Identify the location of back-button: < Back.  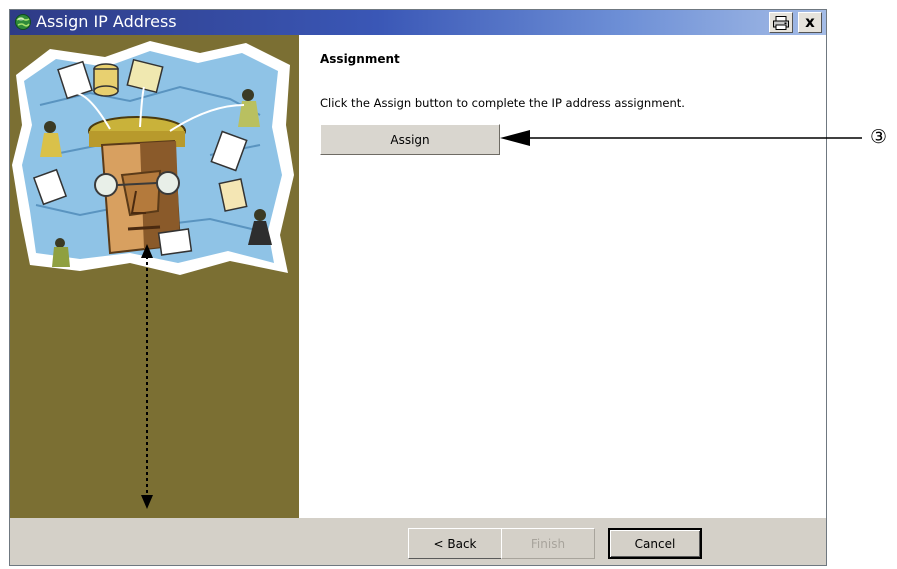
(455, 543).